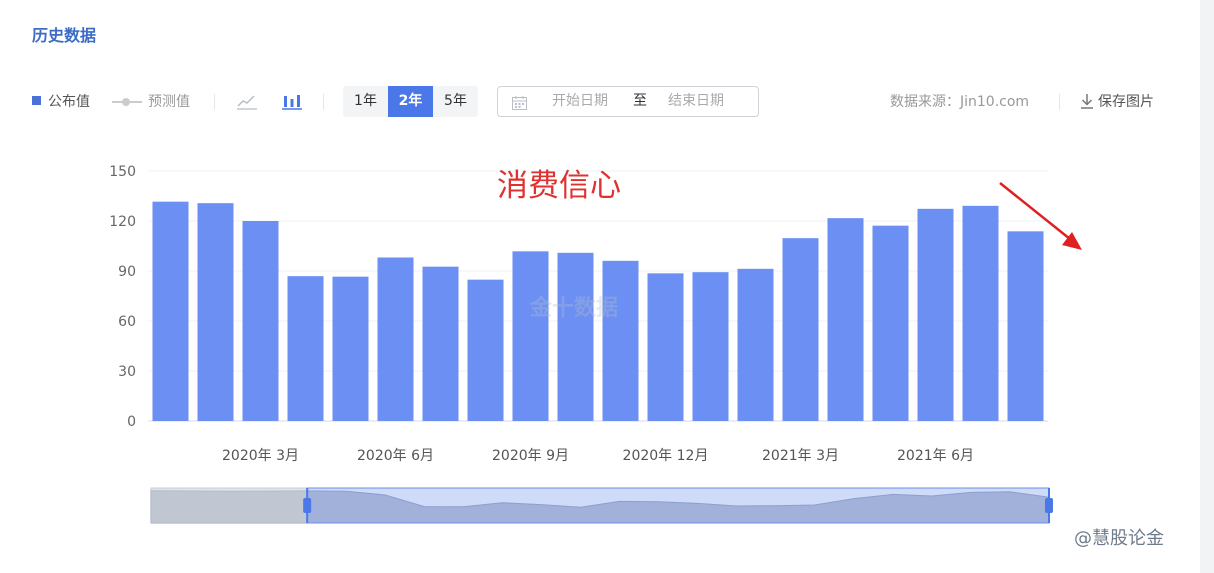  Describe the element at coordinates (292, 101) in the screenshot. I see `bar-chart-icon` at that location.